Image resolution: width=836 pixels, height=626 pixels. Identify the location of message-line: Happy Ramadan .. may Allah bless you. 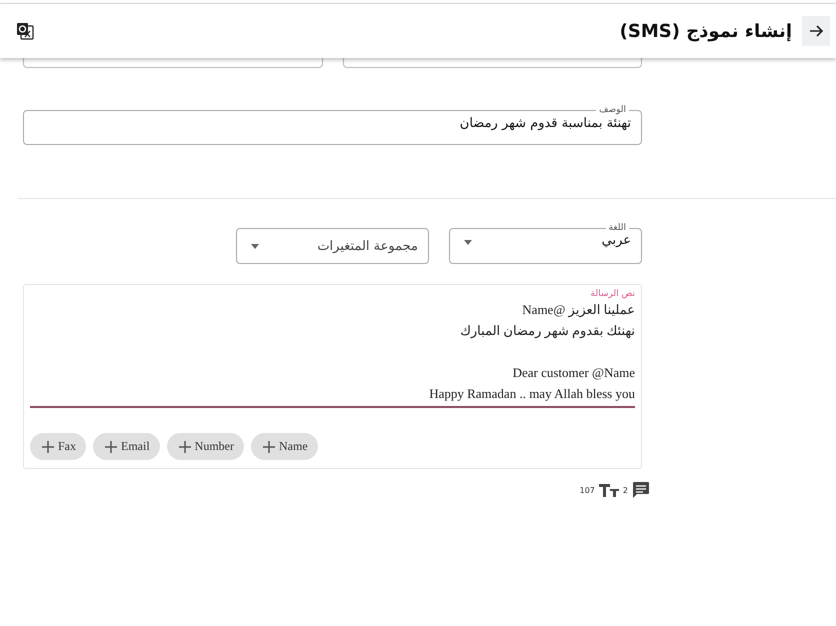
(532, 394).